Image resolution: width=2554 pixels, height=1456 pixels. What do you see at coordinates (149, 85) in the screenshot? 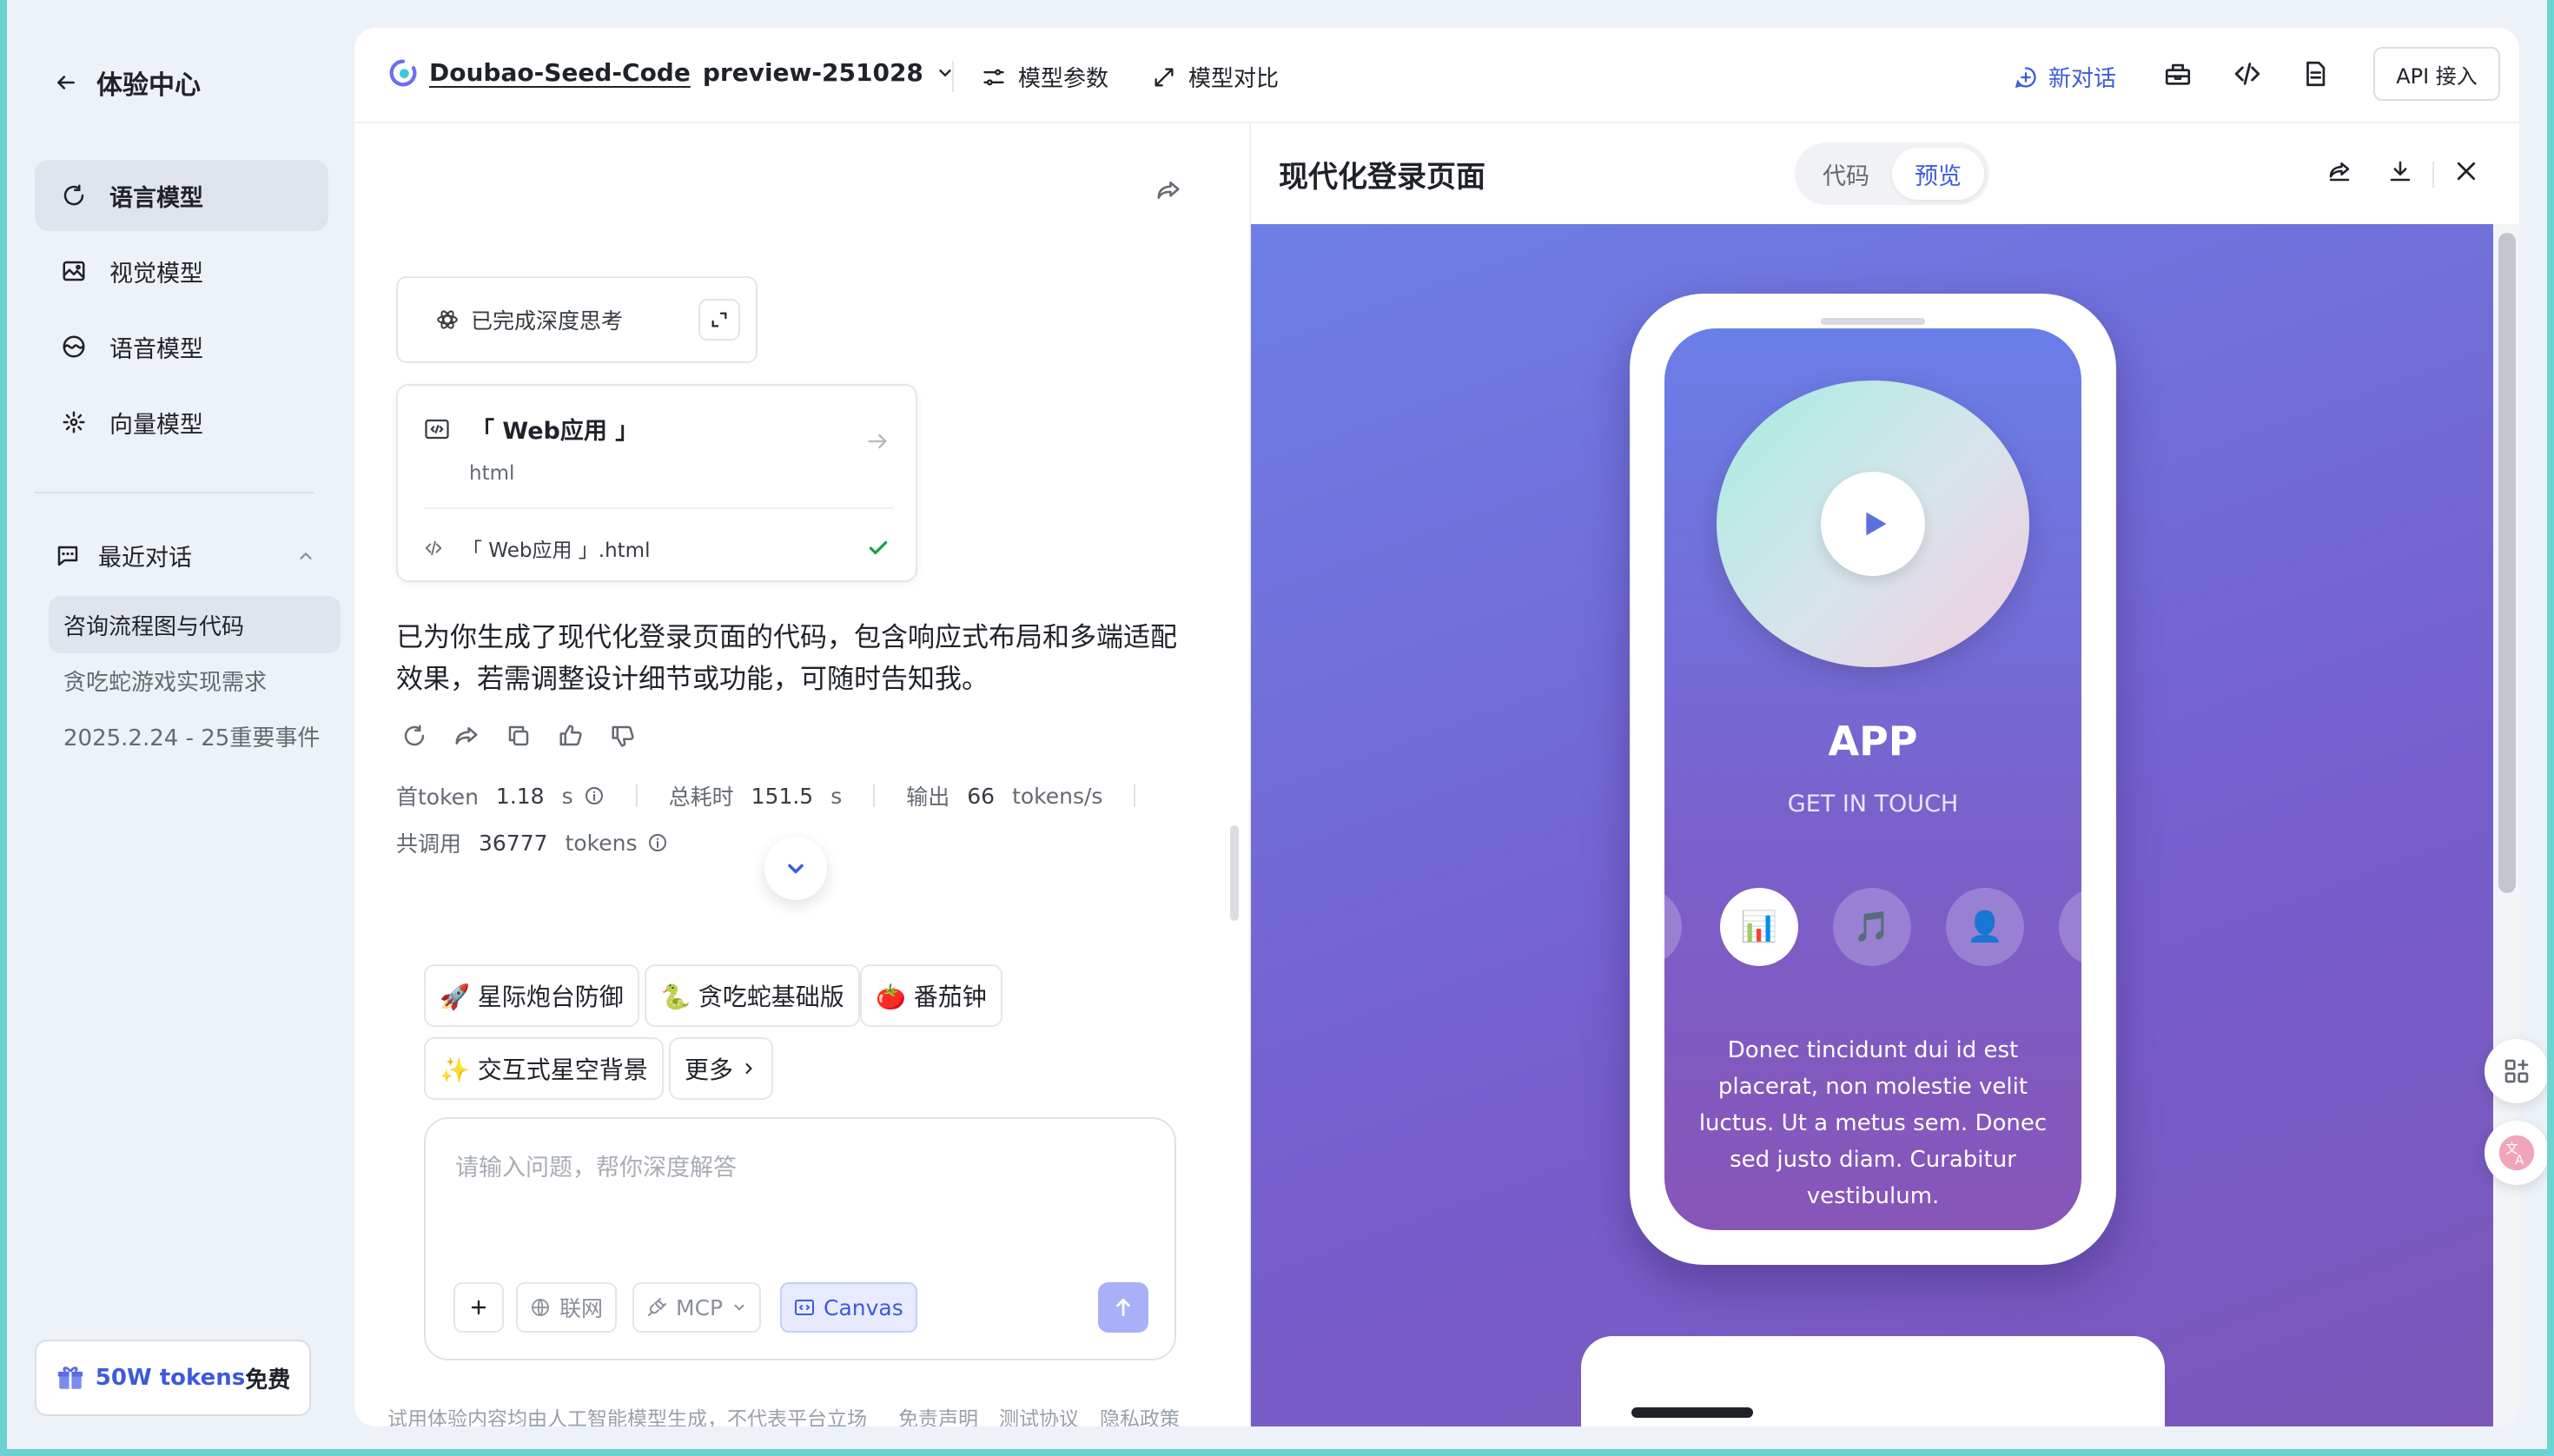
I see `back-label: 体验中心` at bounding box center [149, 85].